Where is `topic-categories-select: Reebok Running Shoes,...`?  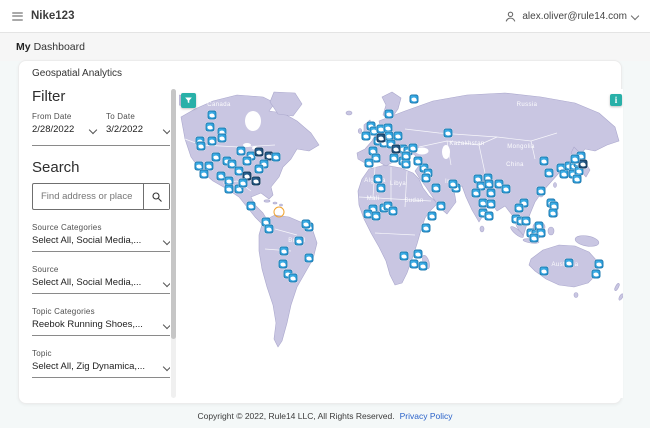
topic-categories-select: Reebok Running Shoes,... is located at coordinates (101, 327).